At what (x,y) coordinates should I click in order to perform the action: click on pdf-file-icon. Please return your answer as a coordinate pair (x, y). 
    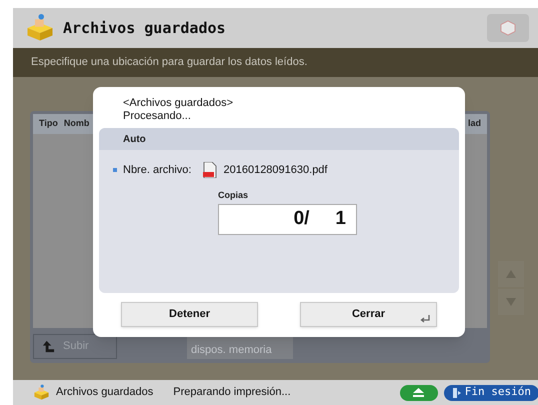
    Looking at the image, I should click on (210, 170).